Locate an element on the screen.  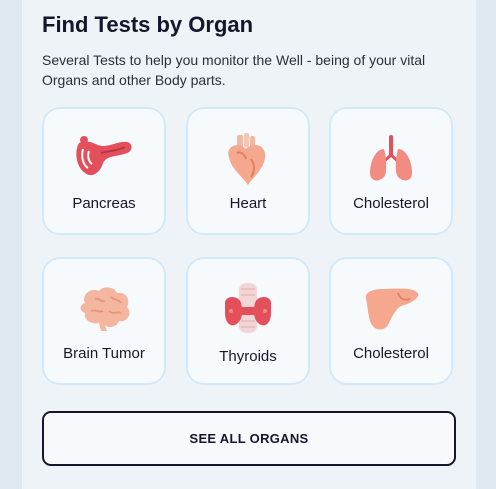
brain-icon is located at coordinates (105, 309).